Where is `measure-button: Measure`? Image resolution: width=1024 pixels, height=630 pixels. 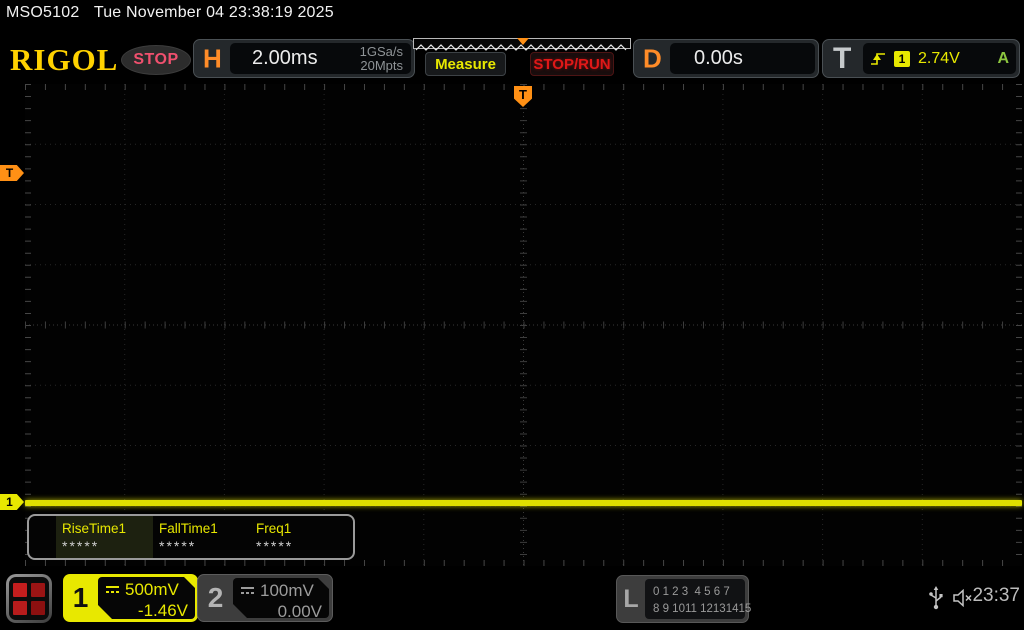
measure-button: Measure is located at coordinates (465, 64).